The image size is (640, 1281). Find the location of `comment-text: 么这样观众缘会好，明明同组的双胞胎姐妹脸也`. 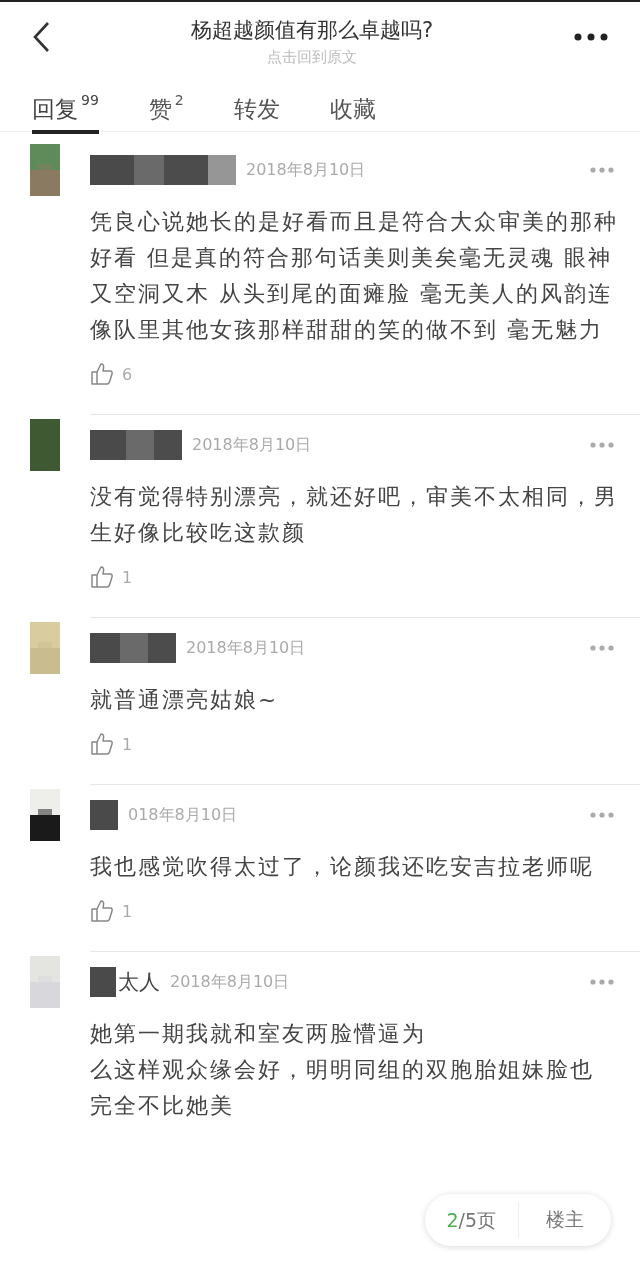

comment-text: 么这样观众缘会好，明明同组的双胞胎姐妹脸也 is located at coordinates (342, 1070).